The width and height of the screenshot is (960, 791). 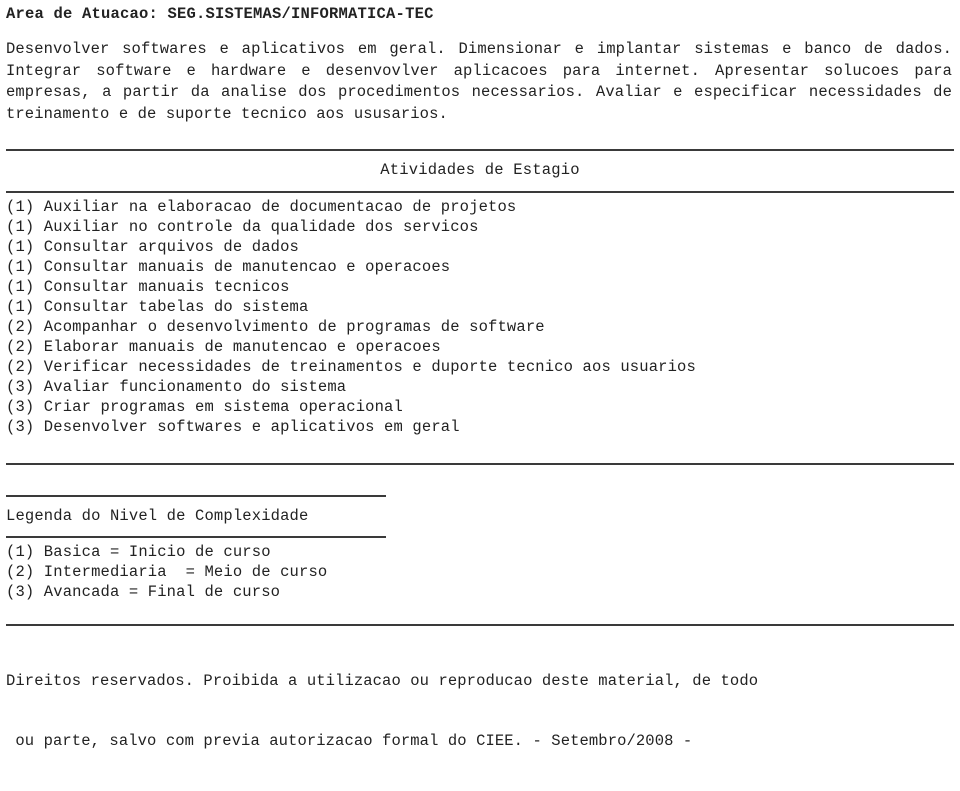 I want to click on spacer-after-activities, so click(x=480, y=450).